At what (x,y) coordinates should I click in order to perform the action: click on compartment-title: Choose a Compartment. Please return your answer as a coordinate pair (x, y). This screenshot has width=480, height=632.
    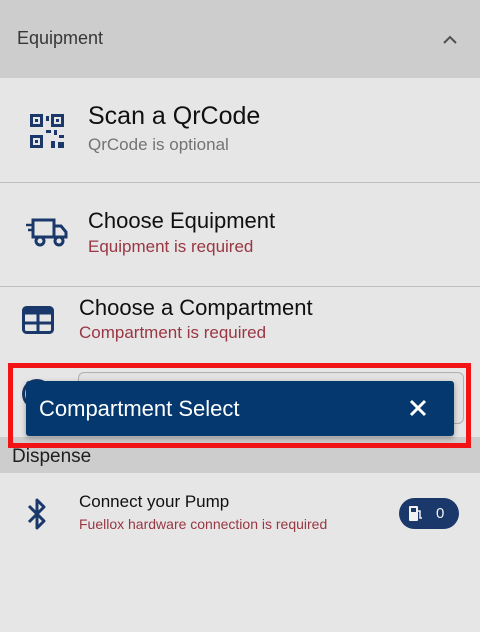
    Looking at the image, I should click on (196, 307).